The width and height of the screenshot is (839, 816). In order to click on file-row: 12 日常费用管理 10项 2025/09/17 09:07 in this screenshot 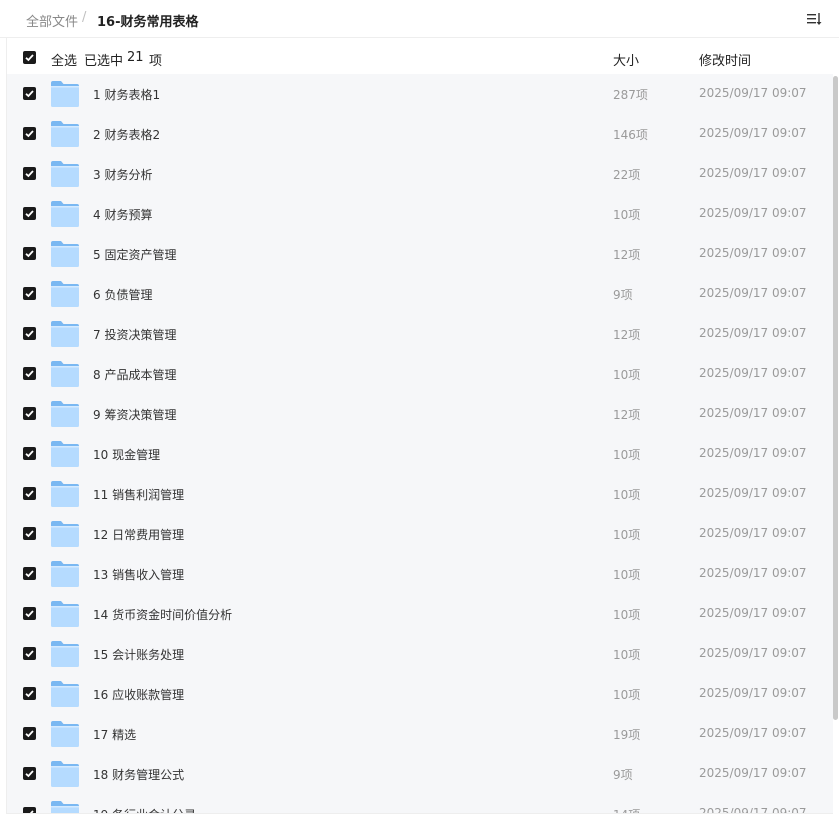, I will do `click(420, 534)`.